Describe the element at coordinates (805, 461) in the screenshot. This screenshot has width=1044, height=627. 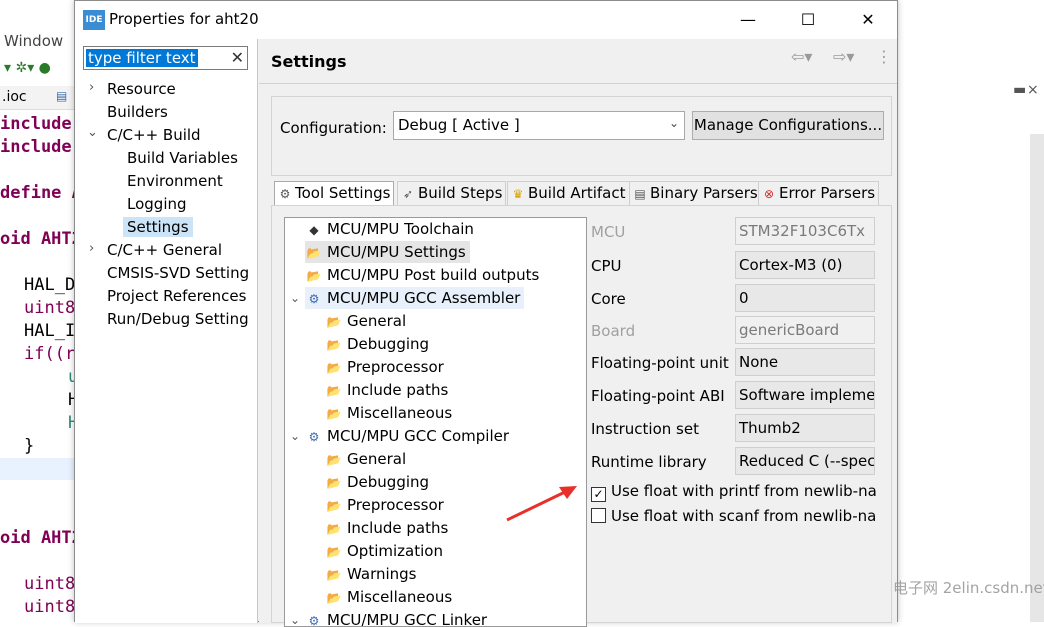
I see `runtime-library-select: Reduced C (--specs` at that location.